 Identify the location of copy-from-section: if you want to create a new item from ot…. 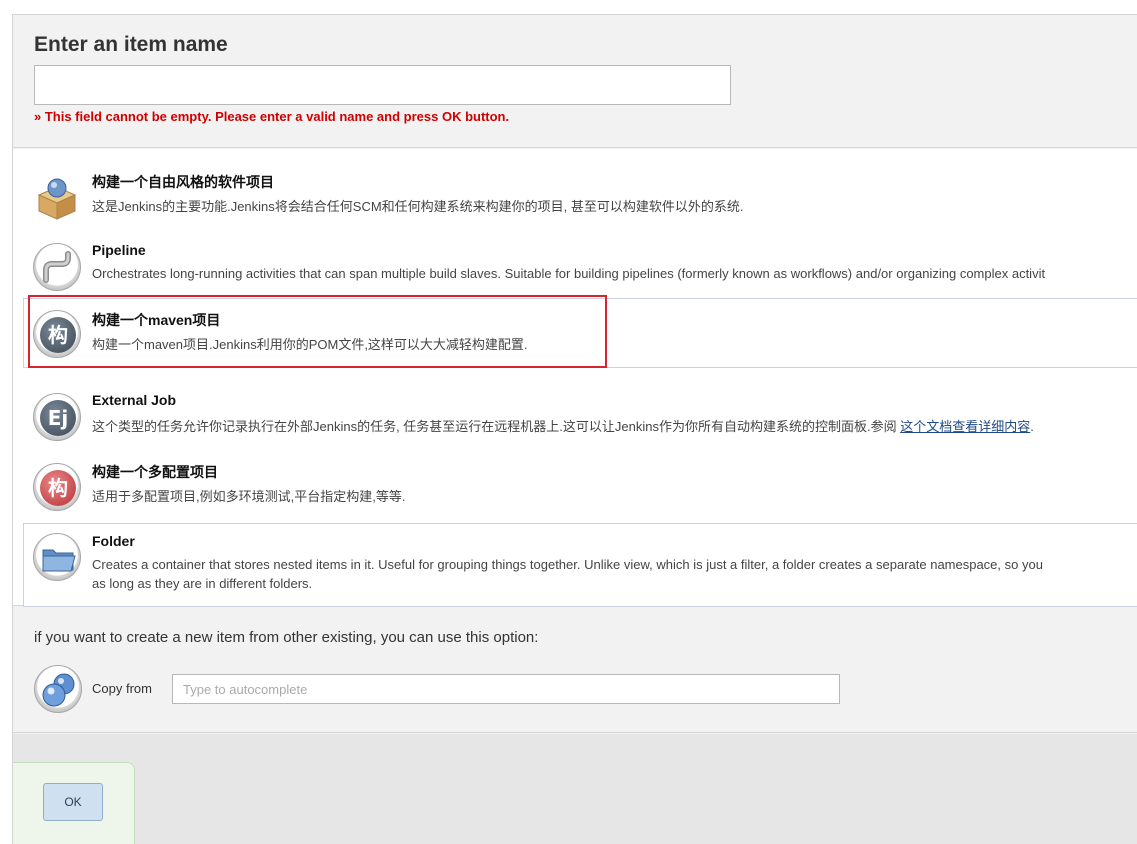
(575, 670).